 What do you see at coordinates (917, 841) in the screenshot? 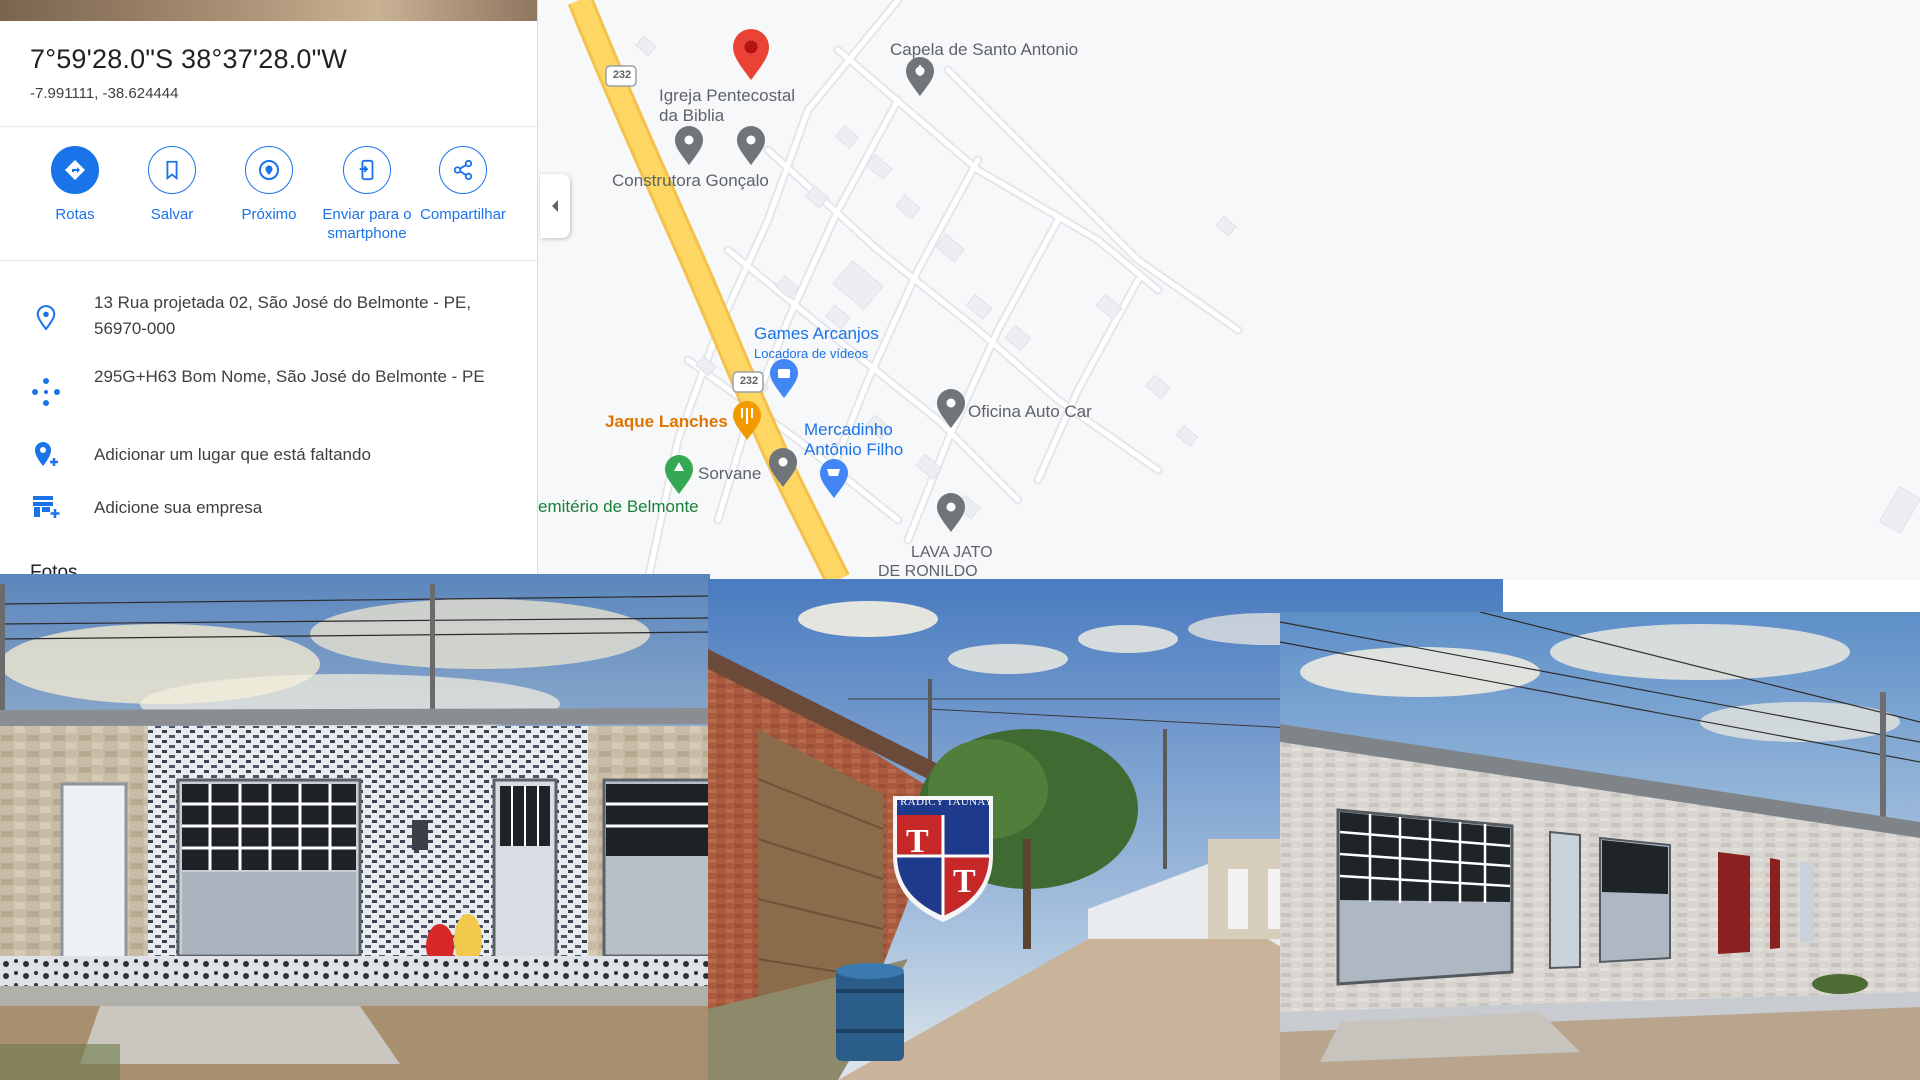
I see `watermark-letter-left: T` at bounding box center [917, 841].